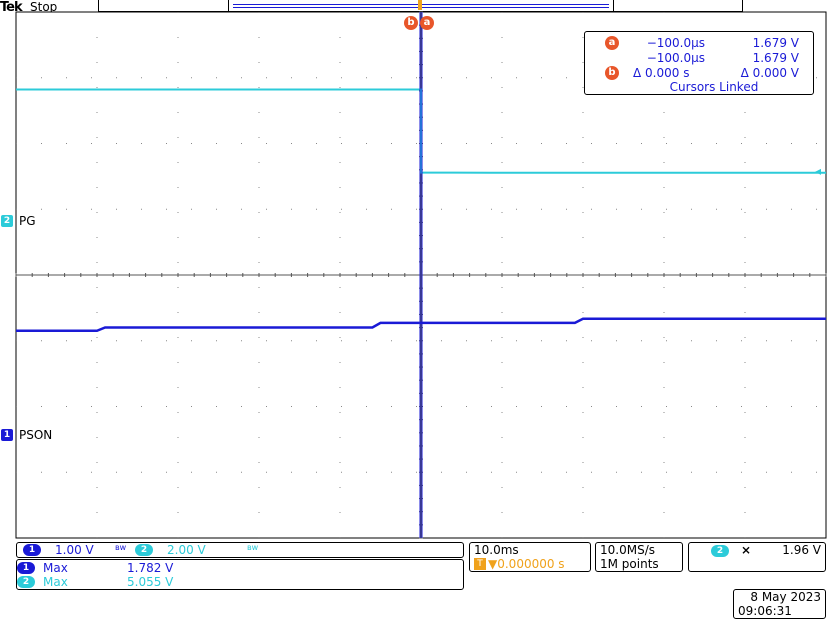  What do you see at coordinates (775, 58) in the screenshot?
I see `cursor-b-value: 1.679 V` at bounding box center [775, 58].